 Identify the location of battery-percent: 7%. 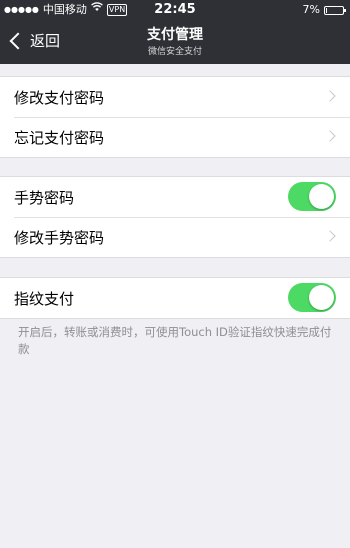
(311, 9).